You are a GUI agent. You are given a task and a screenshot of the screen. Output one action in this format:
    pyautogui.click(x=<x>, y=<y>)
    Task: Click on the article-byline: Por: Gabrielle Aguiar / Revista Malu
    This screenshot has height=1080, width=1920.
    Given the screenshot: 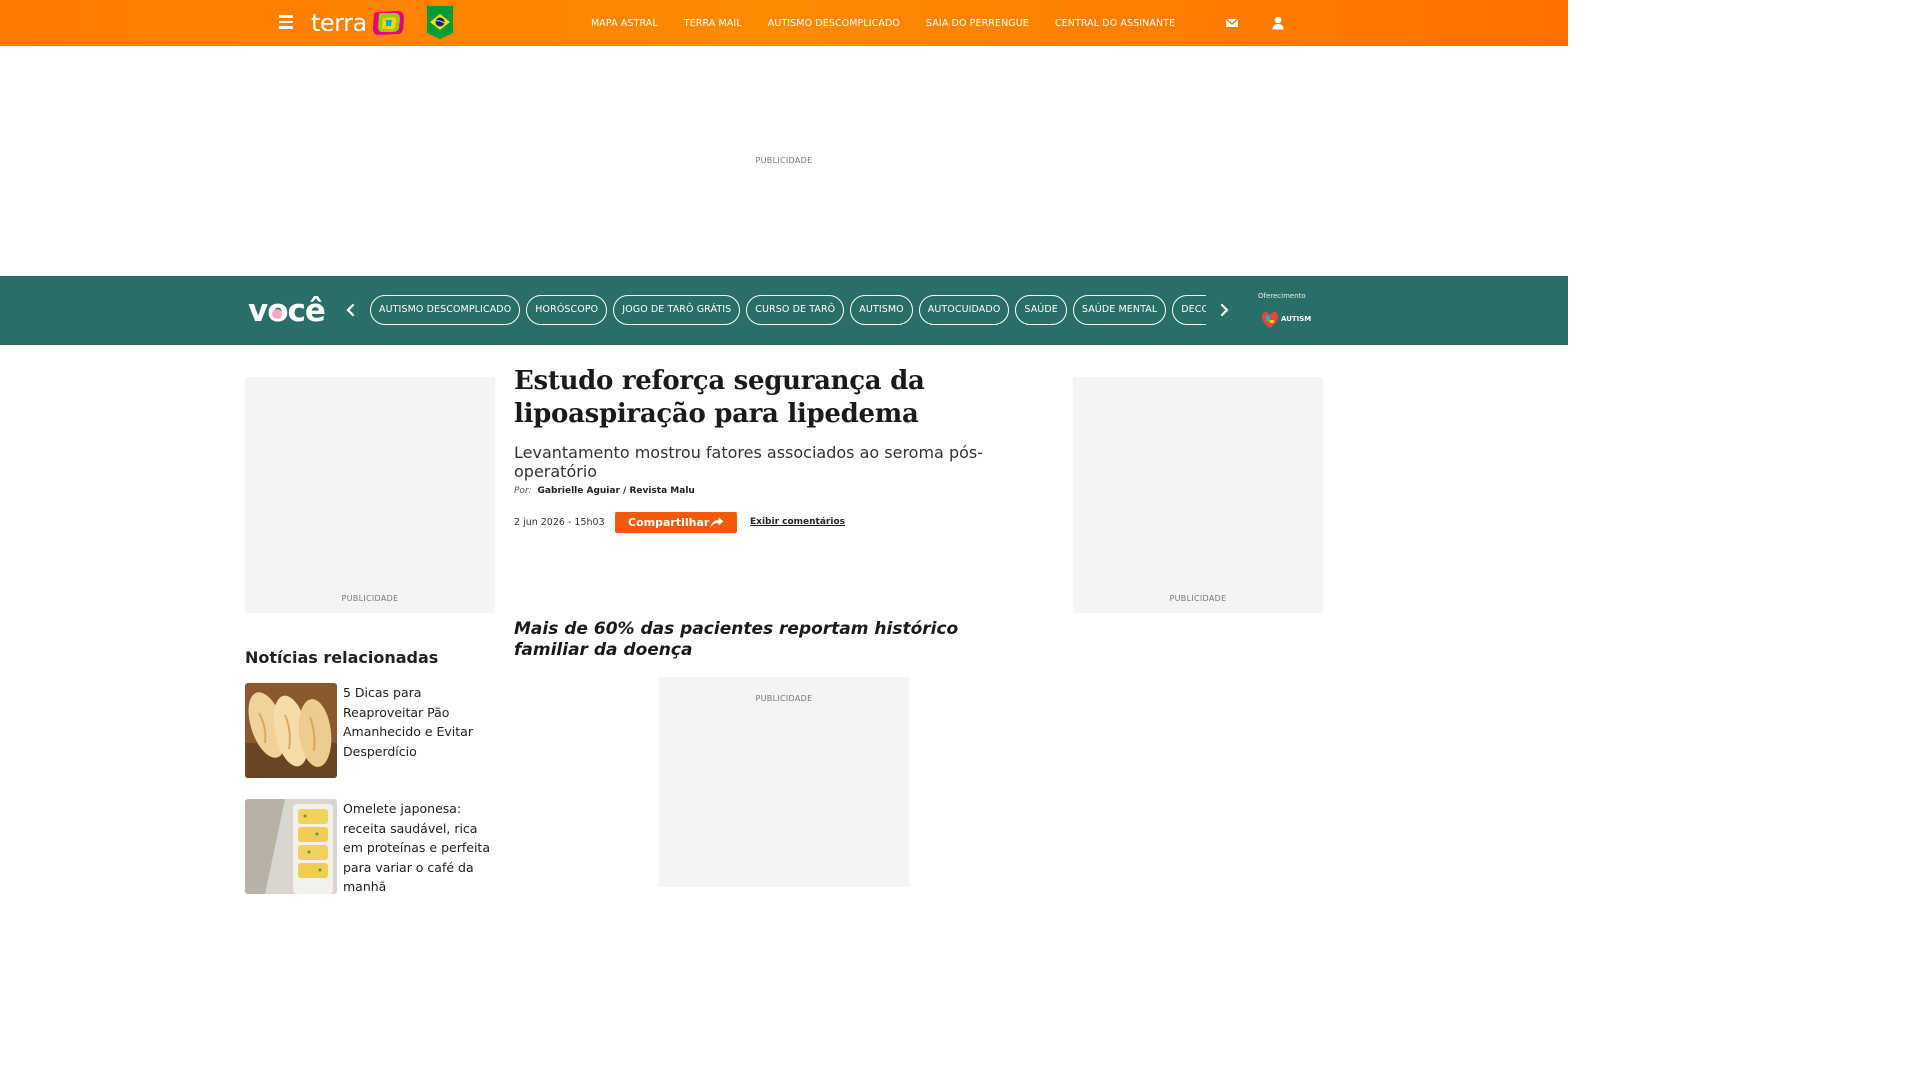 What is the action you would take?
    pyautogui.click(x=604, y=491)
    